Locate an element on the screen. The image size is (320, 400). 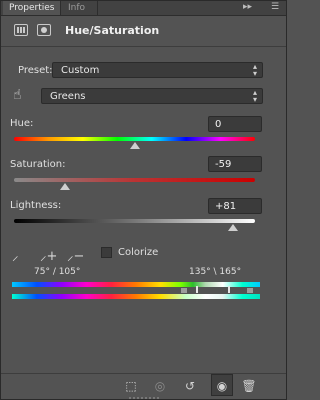
lightness-slider-track is located at coordinates (134, 221).